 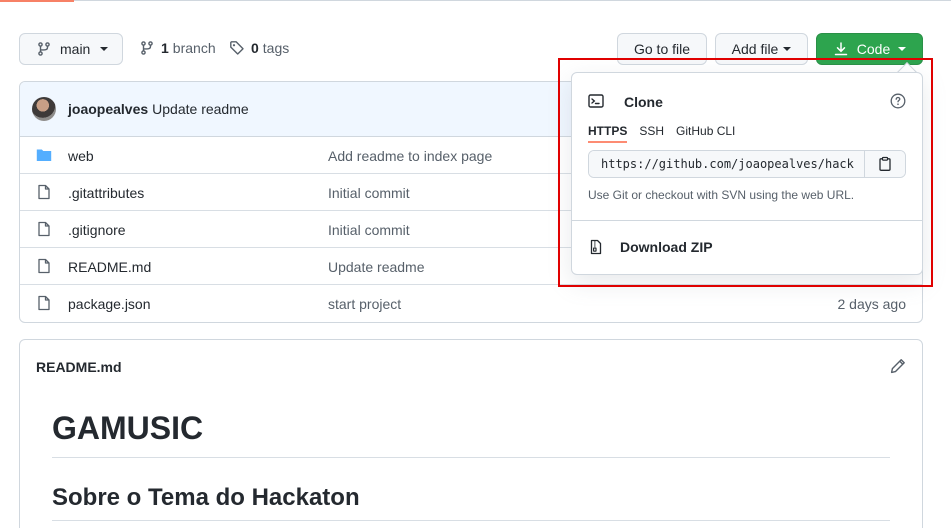 I want to click on file-age: 2 days ago, so click(x=872, y=304).